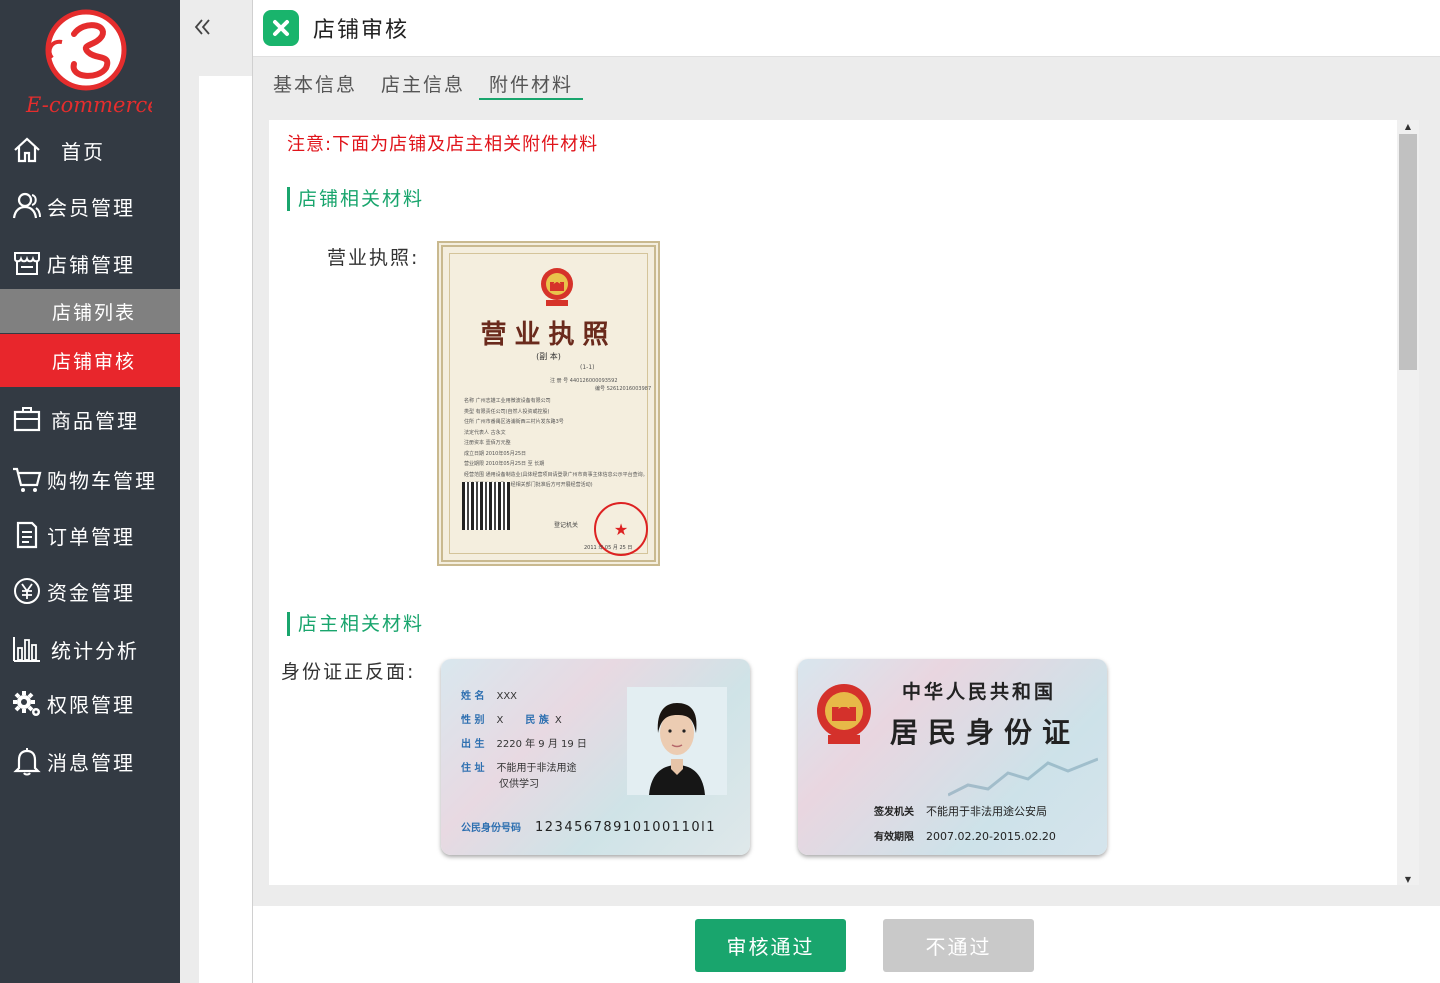  Describe the element at coordinates (498, 443) in the screenshot. I see `license-field-value: 壹佰万元整` at that location.